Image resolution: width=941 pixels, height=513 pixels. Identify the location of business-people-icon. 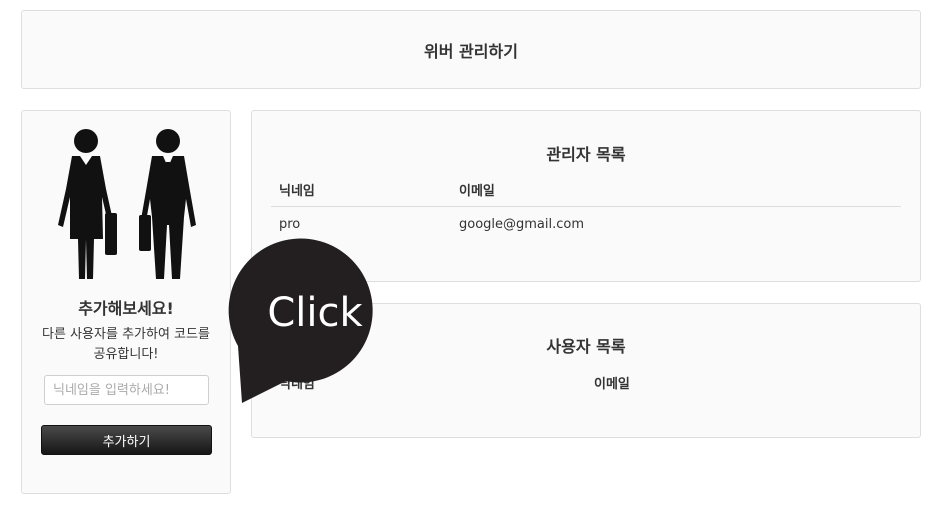
(127, 204).